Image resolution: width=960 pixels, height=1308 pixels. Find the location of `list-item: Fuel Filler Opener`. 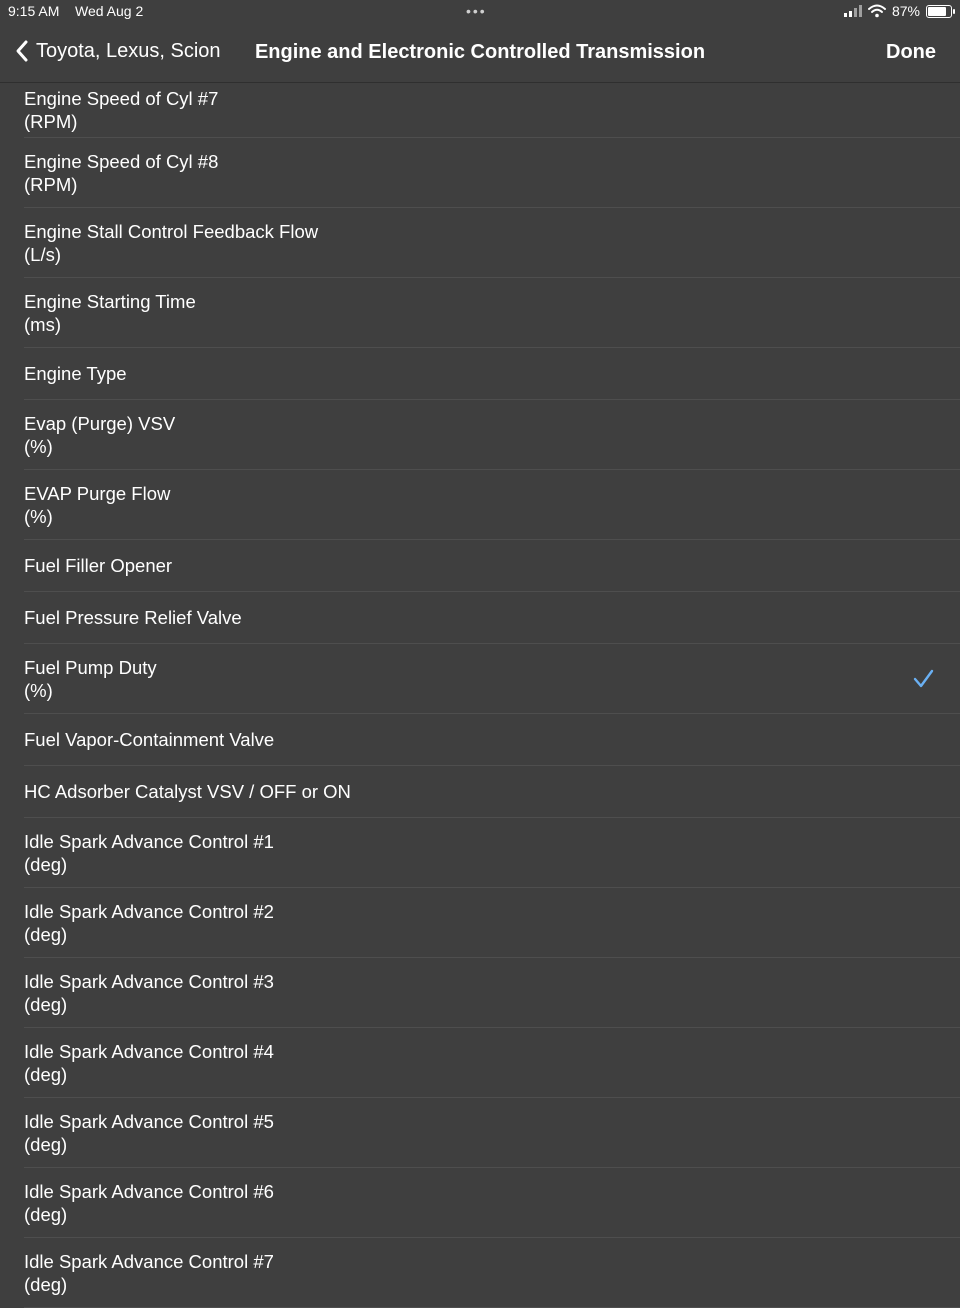

list-item: Fuel Filler Opener is located at coordinates (492, 566).